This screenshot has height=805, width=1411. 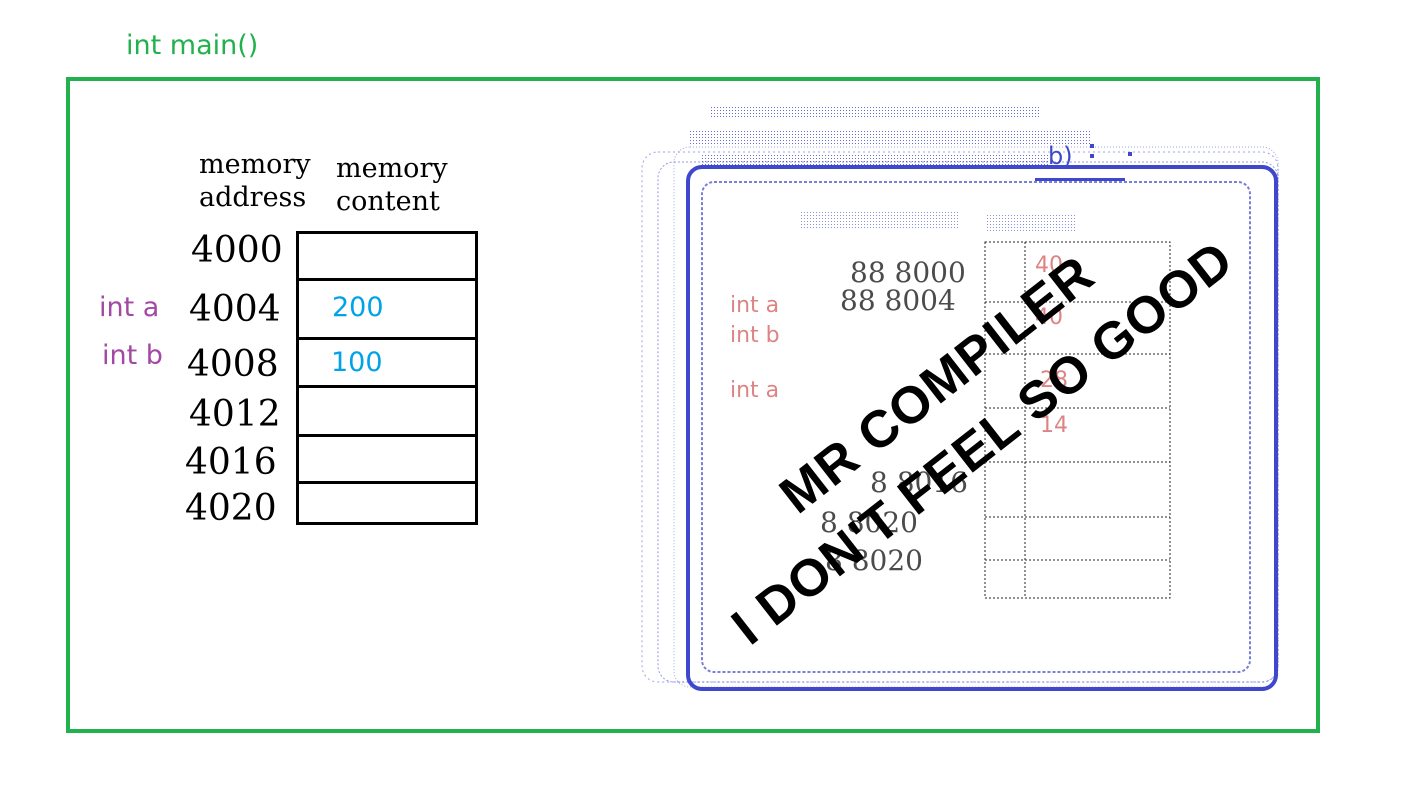 What do you see at coordinates (358, 307) in the screenshot?
I see `value-a: 200` at bounding box center [358, 307].